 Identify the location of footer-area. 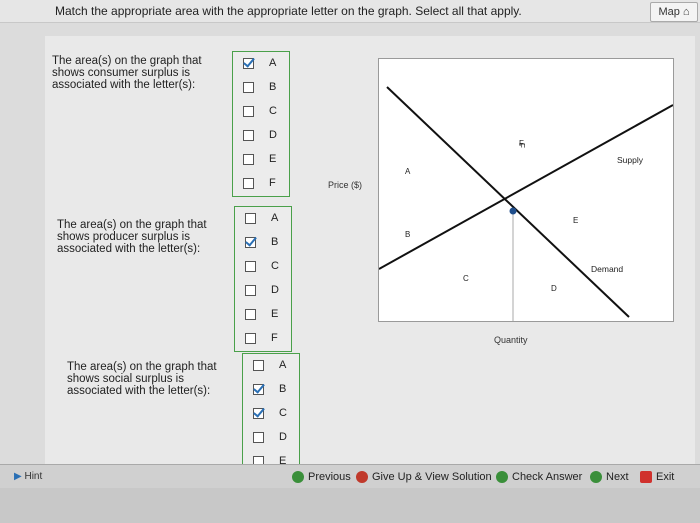
(350, 505).